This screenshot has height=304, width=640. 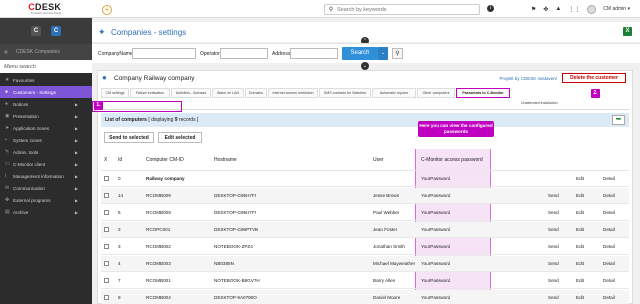 What do you see at coordinates (46, 31) in the screenshot?
I see `sidebar-quick-buttons: C C` at bounding box center [46, 31].